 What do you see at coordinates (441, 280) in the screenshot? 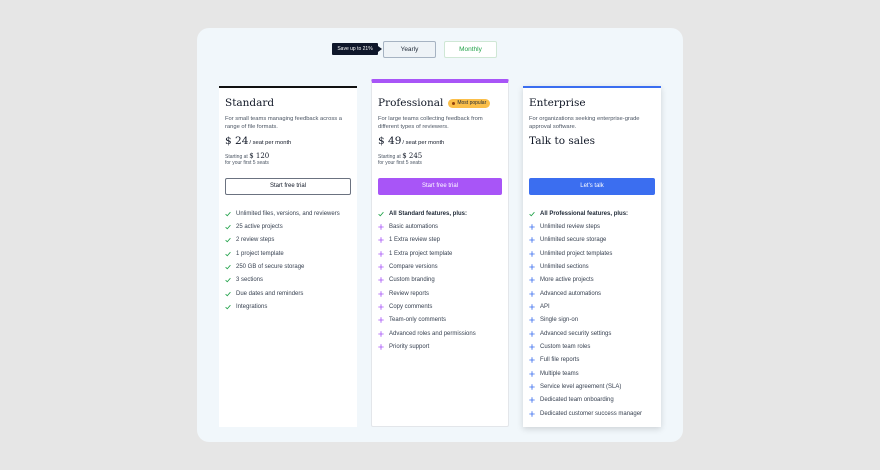
I see `feature-item: Custom branding` at bounding box center [441, 280].